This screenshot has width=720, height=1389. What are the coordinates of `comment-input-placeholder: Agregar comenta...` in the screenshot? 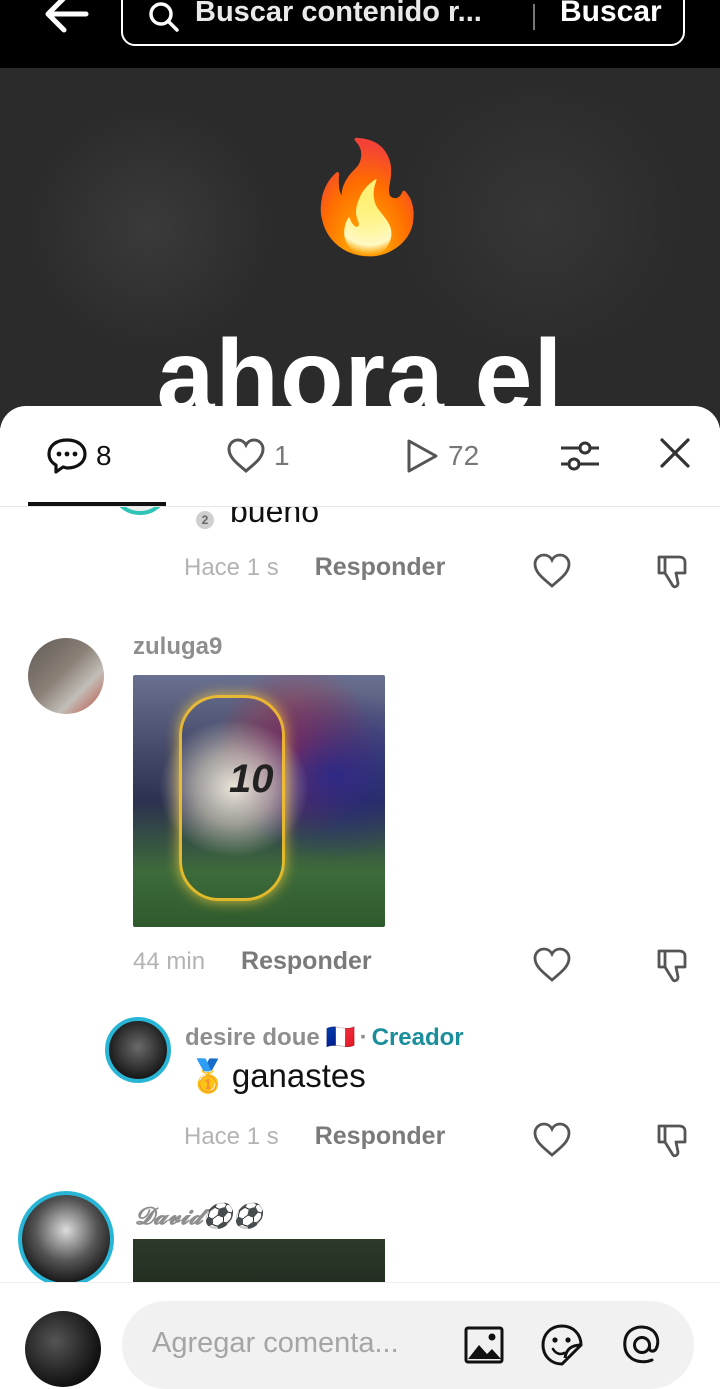 It's located at (275, 1343).